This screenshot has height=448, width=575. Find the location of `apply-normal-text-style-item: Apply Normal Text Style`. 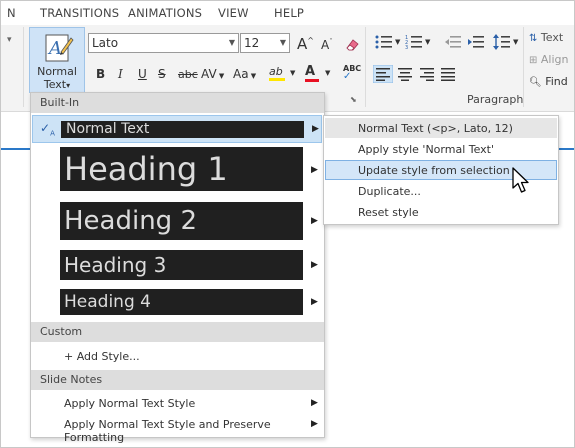

apply-normal-text-style-item: Apply Normal Text Style is located at coordinates (129, 403).